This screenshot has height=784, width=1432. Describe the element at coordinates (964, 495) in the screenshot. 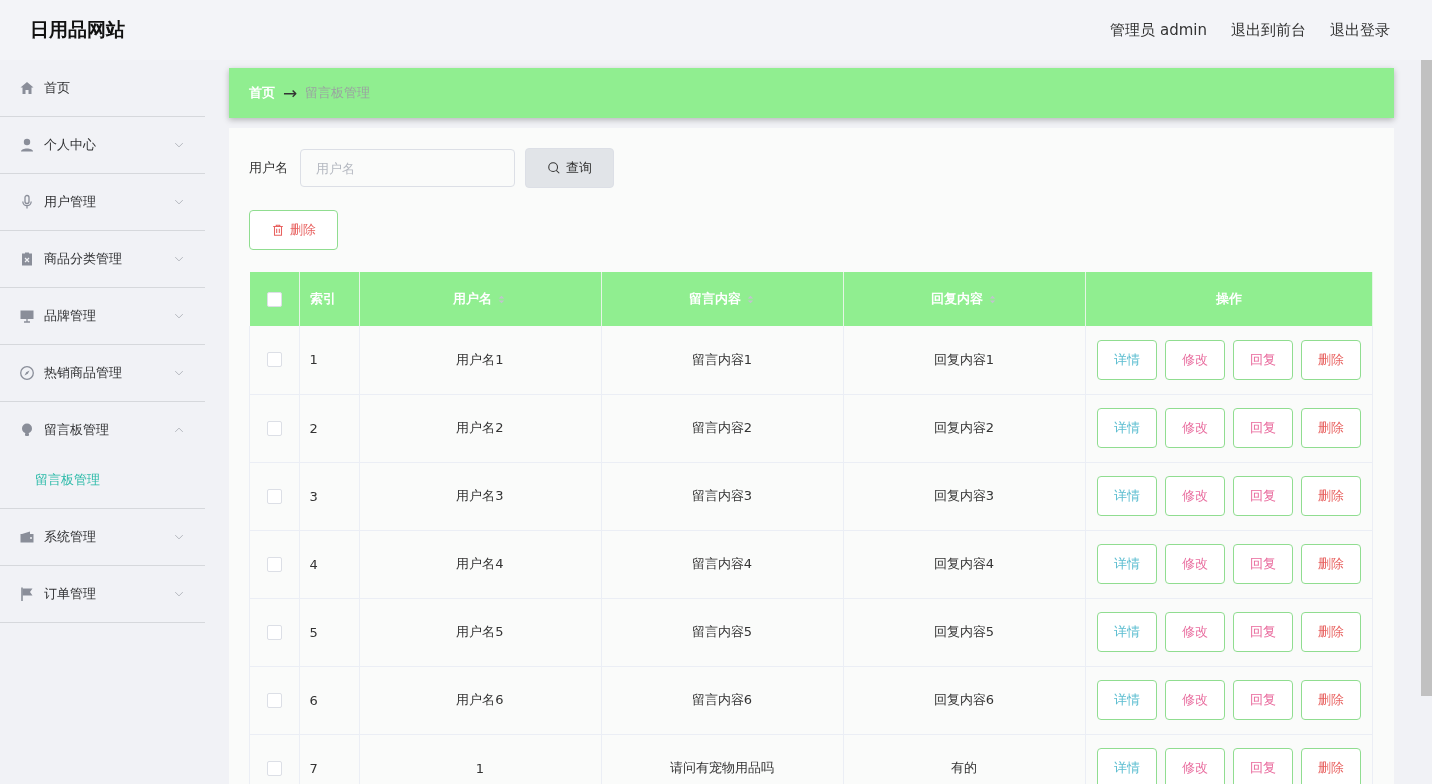

I see `table-cell: 回复内容3` at that location.